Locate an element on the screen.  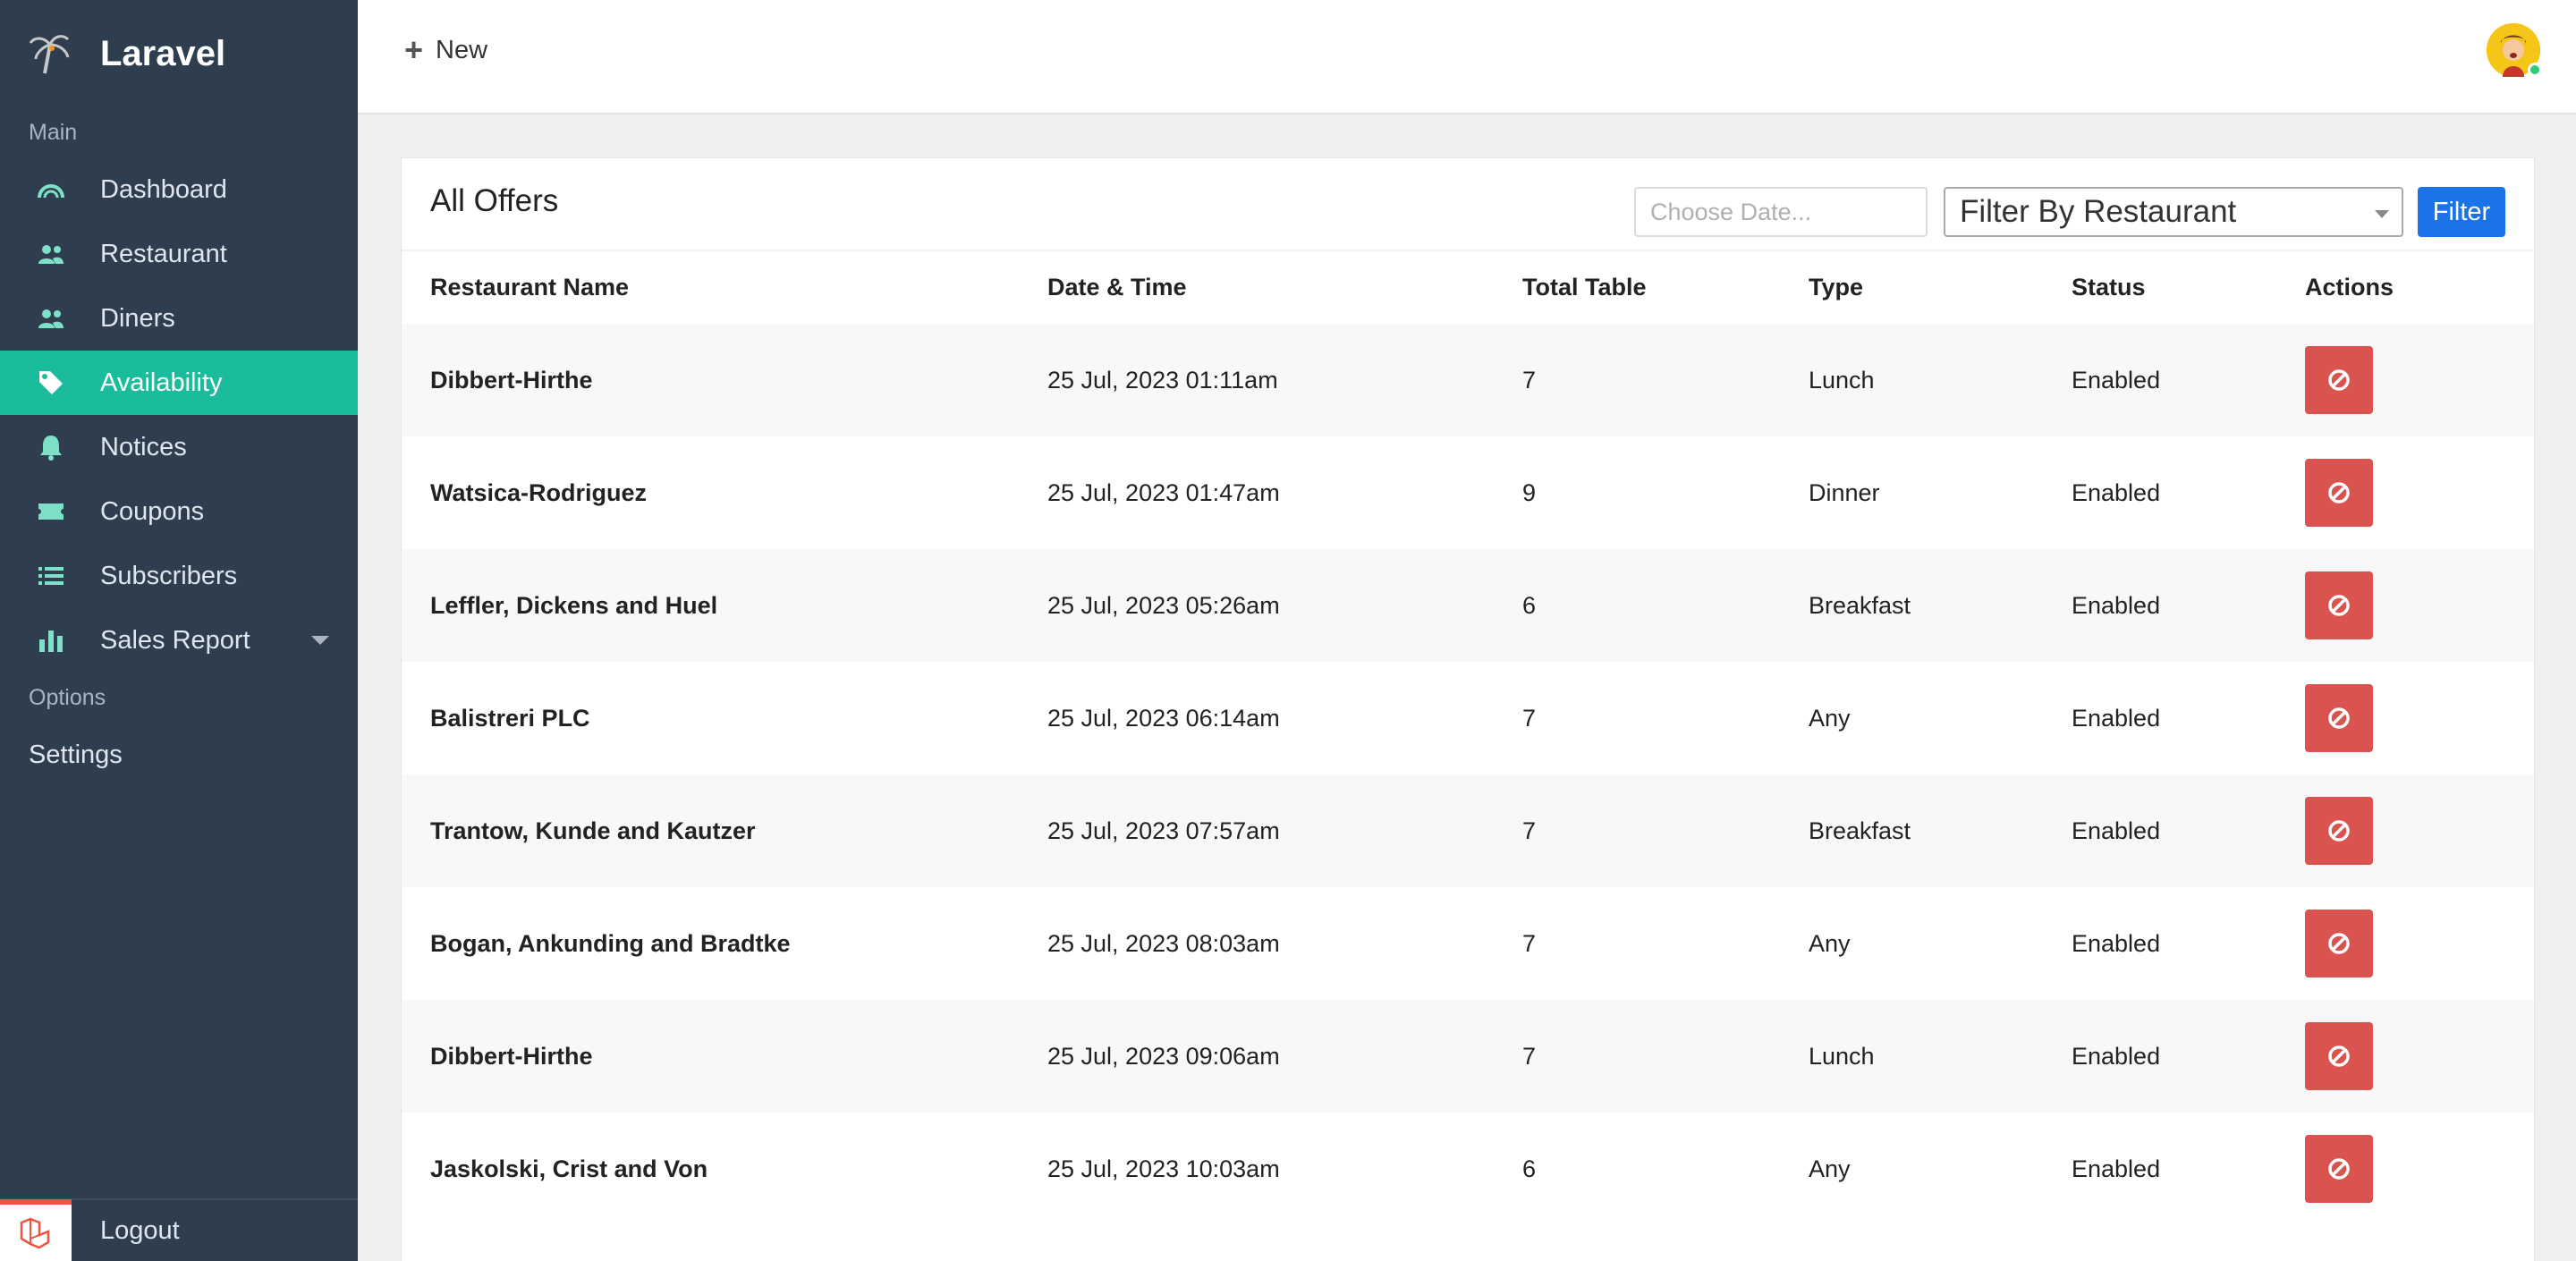
logout-bar: Logout is located at coordinates (179, 1229).